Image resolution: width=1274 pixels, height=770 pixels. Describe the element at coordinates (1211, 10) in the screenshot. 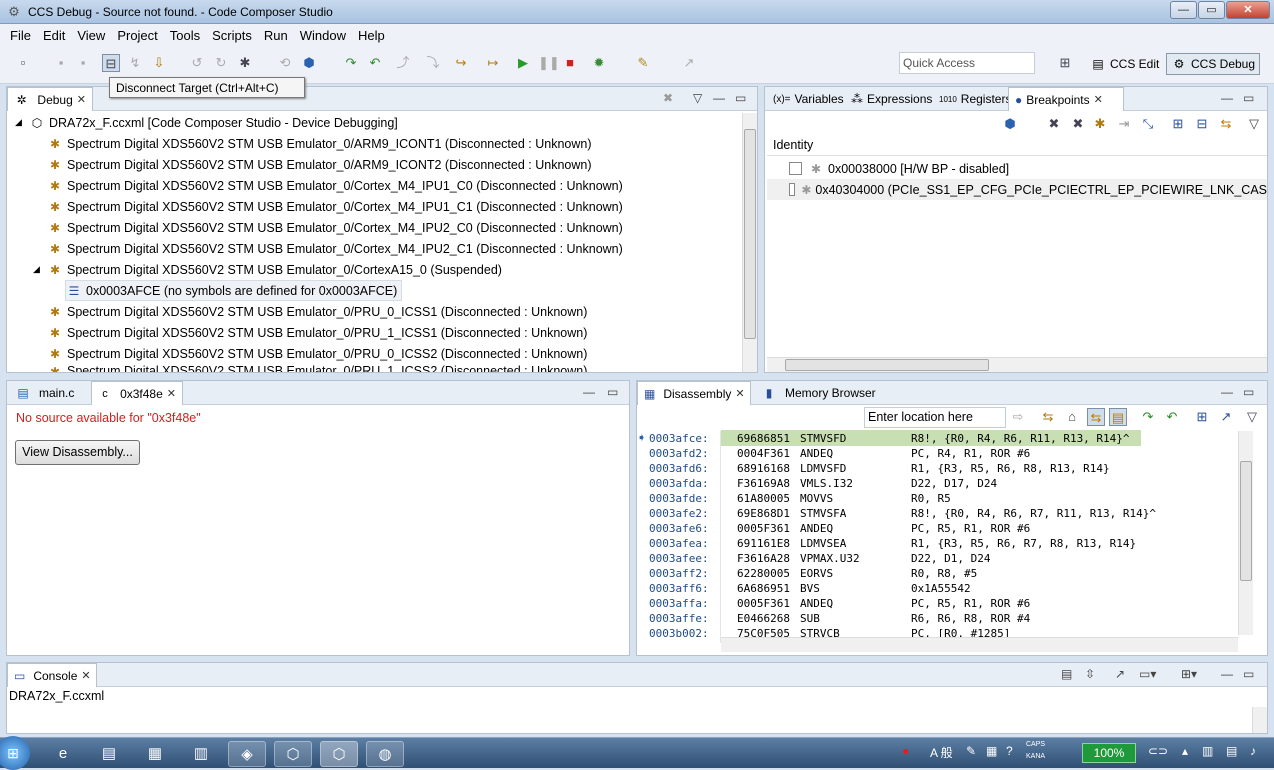

I see `maximize-button: ▭` at that location.